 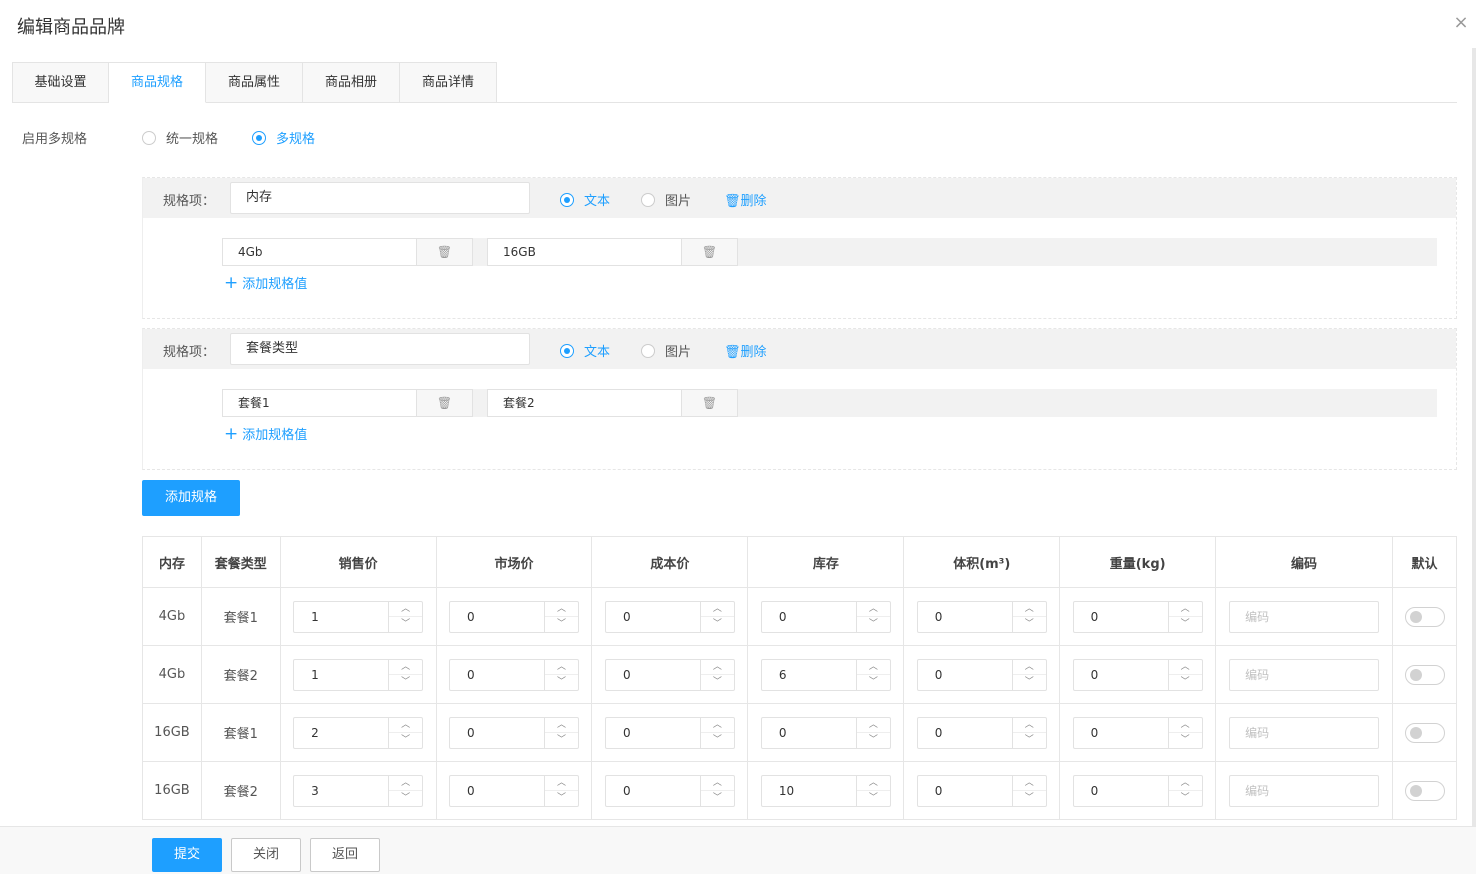 What do you see at coordinates (319, 403) in the screenshot?
I see `spec-value-input: 套餐1` at bounding box center [319, 403].